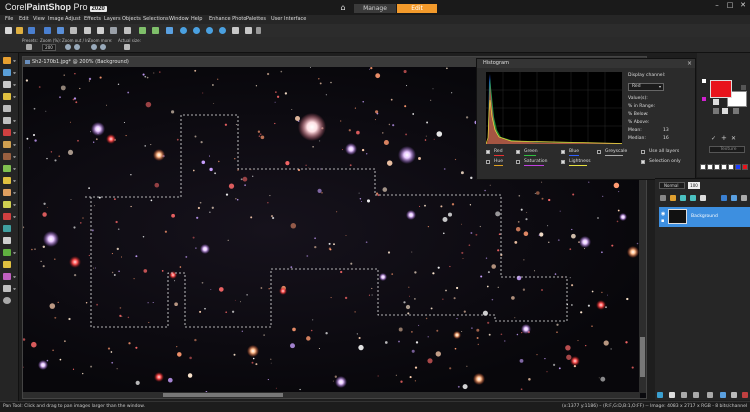  I want to click on crop-tool-icon, so click(7, 108).